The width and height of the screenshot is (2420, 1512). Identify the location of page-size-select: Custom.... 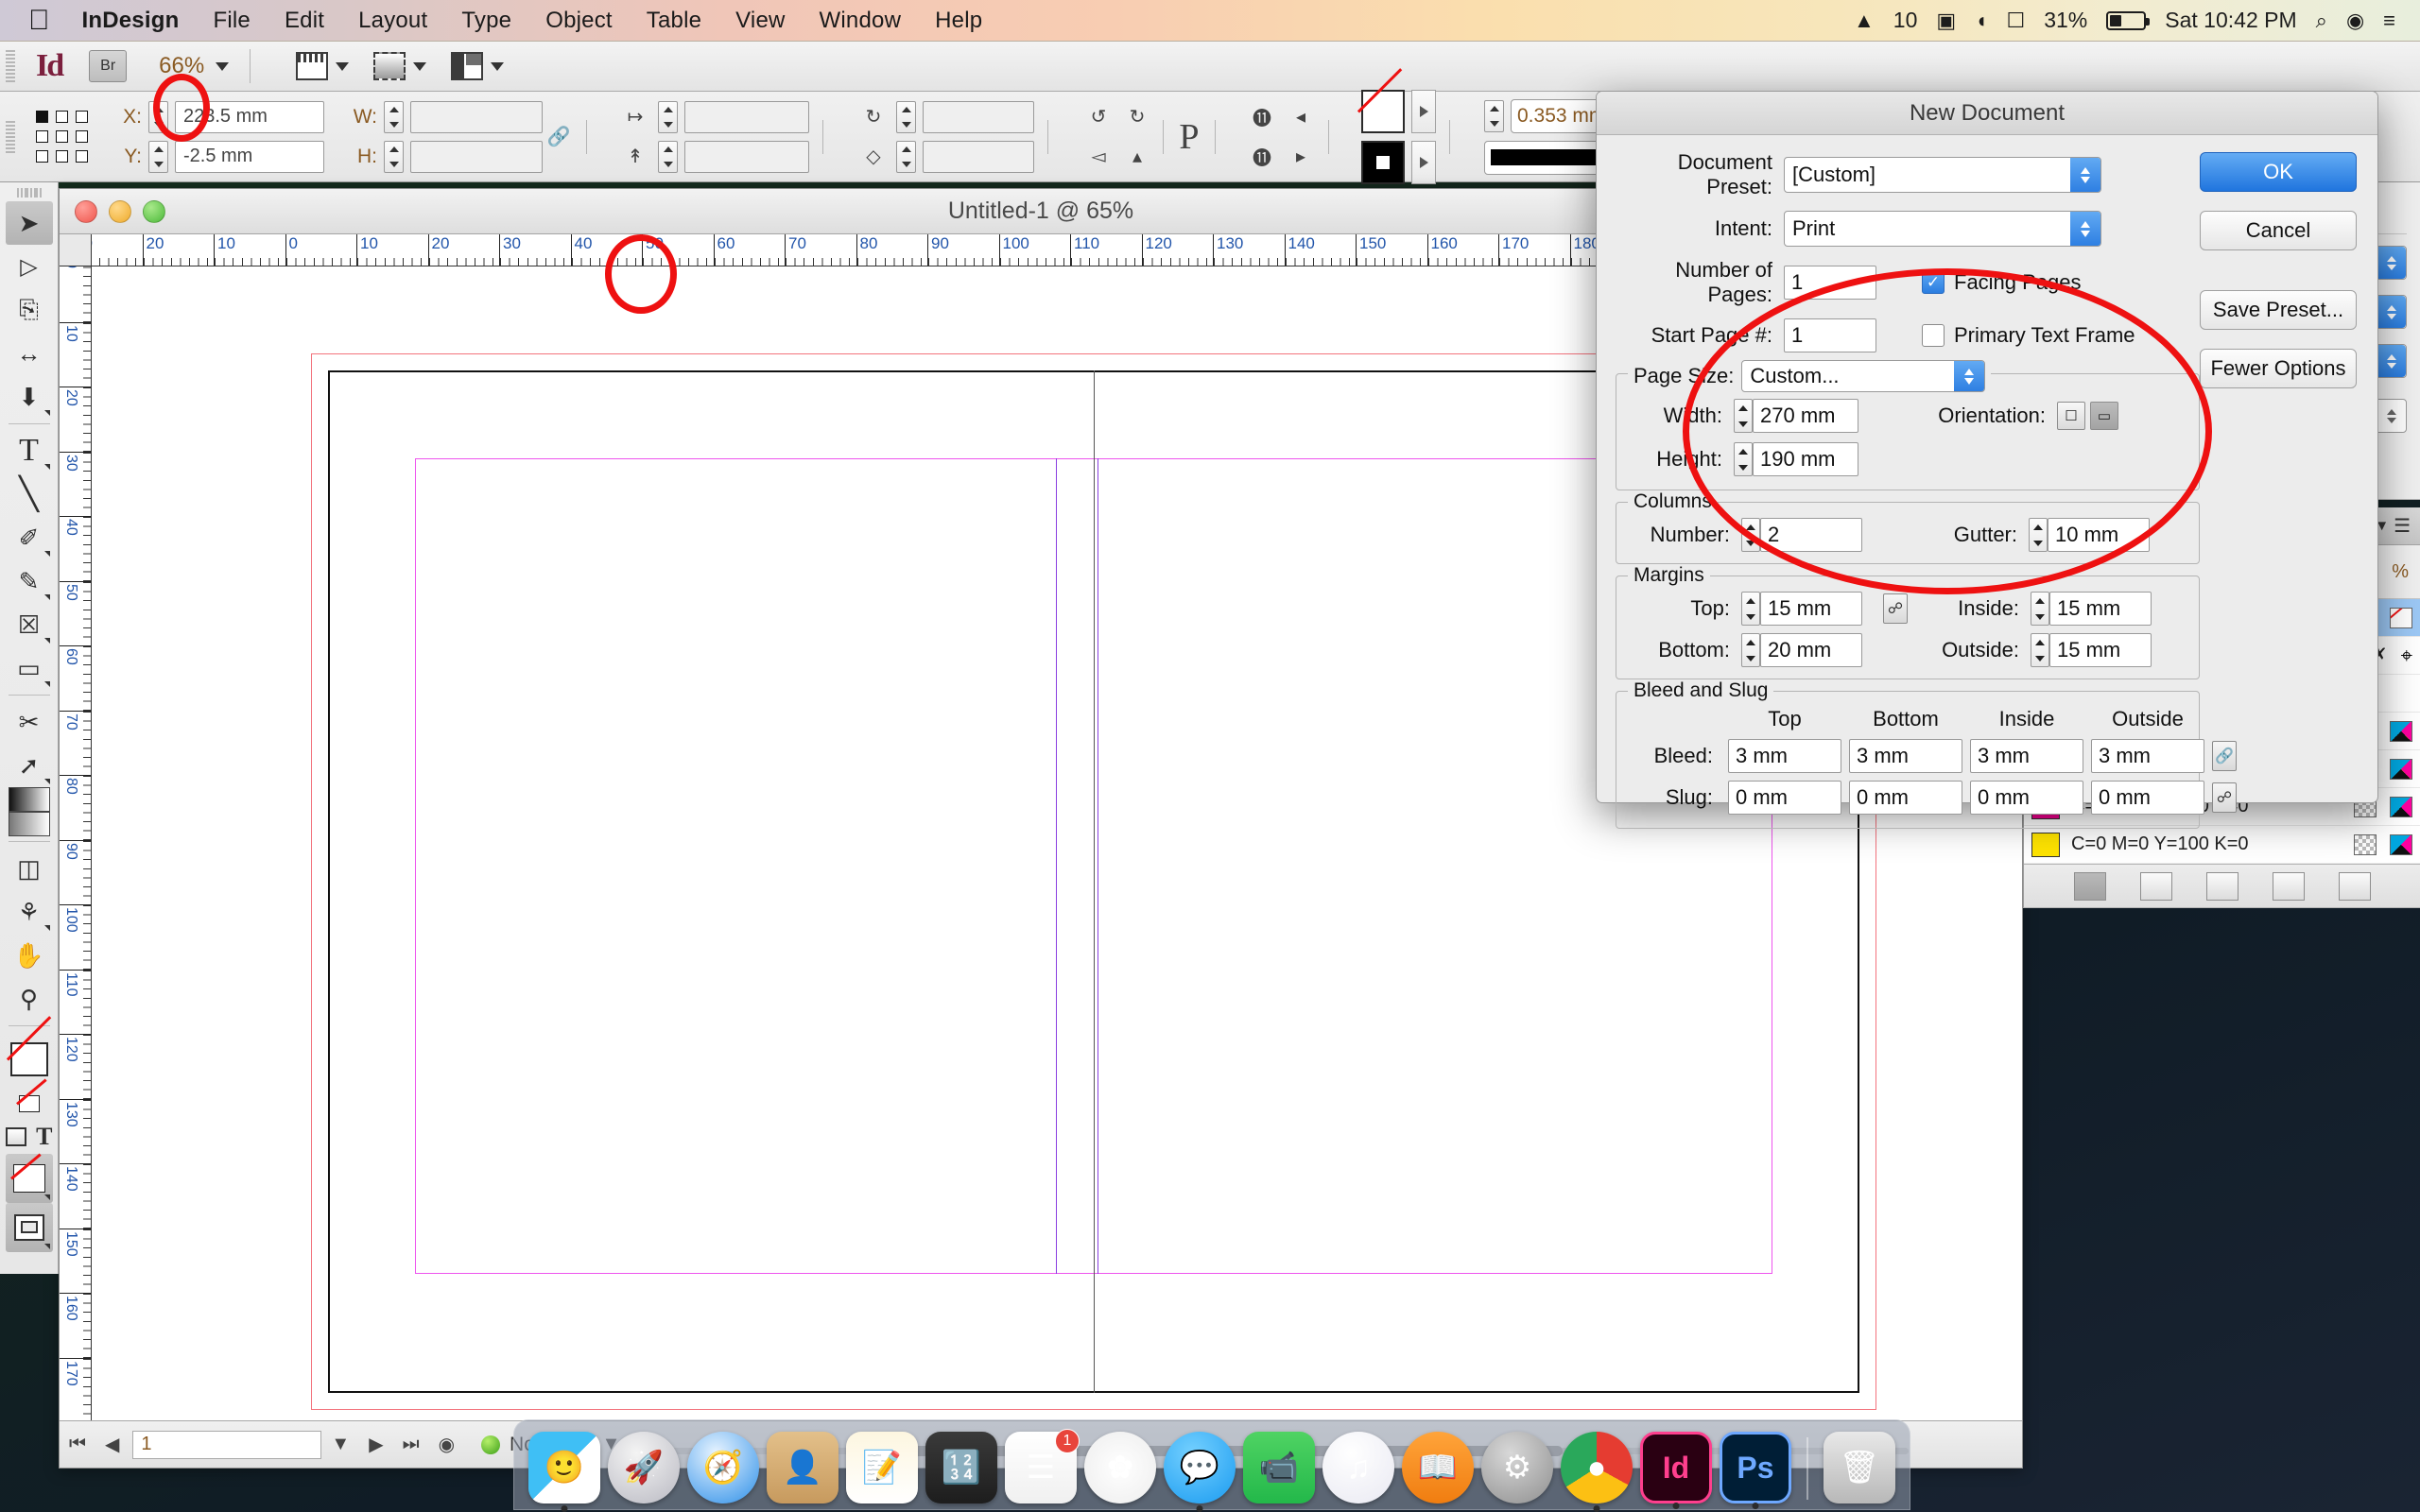
(1864, 376).